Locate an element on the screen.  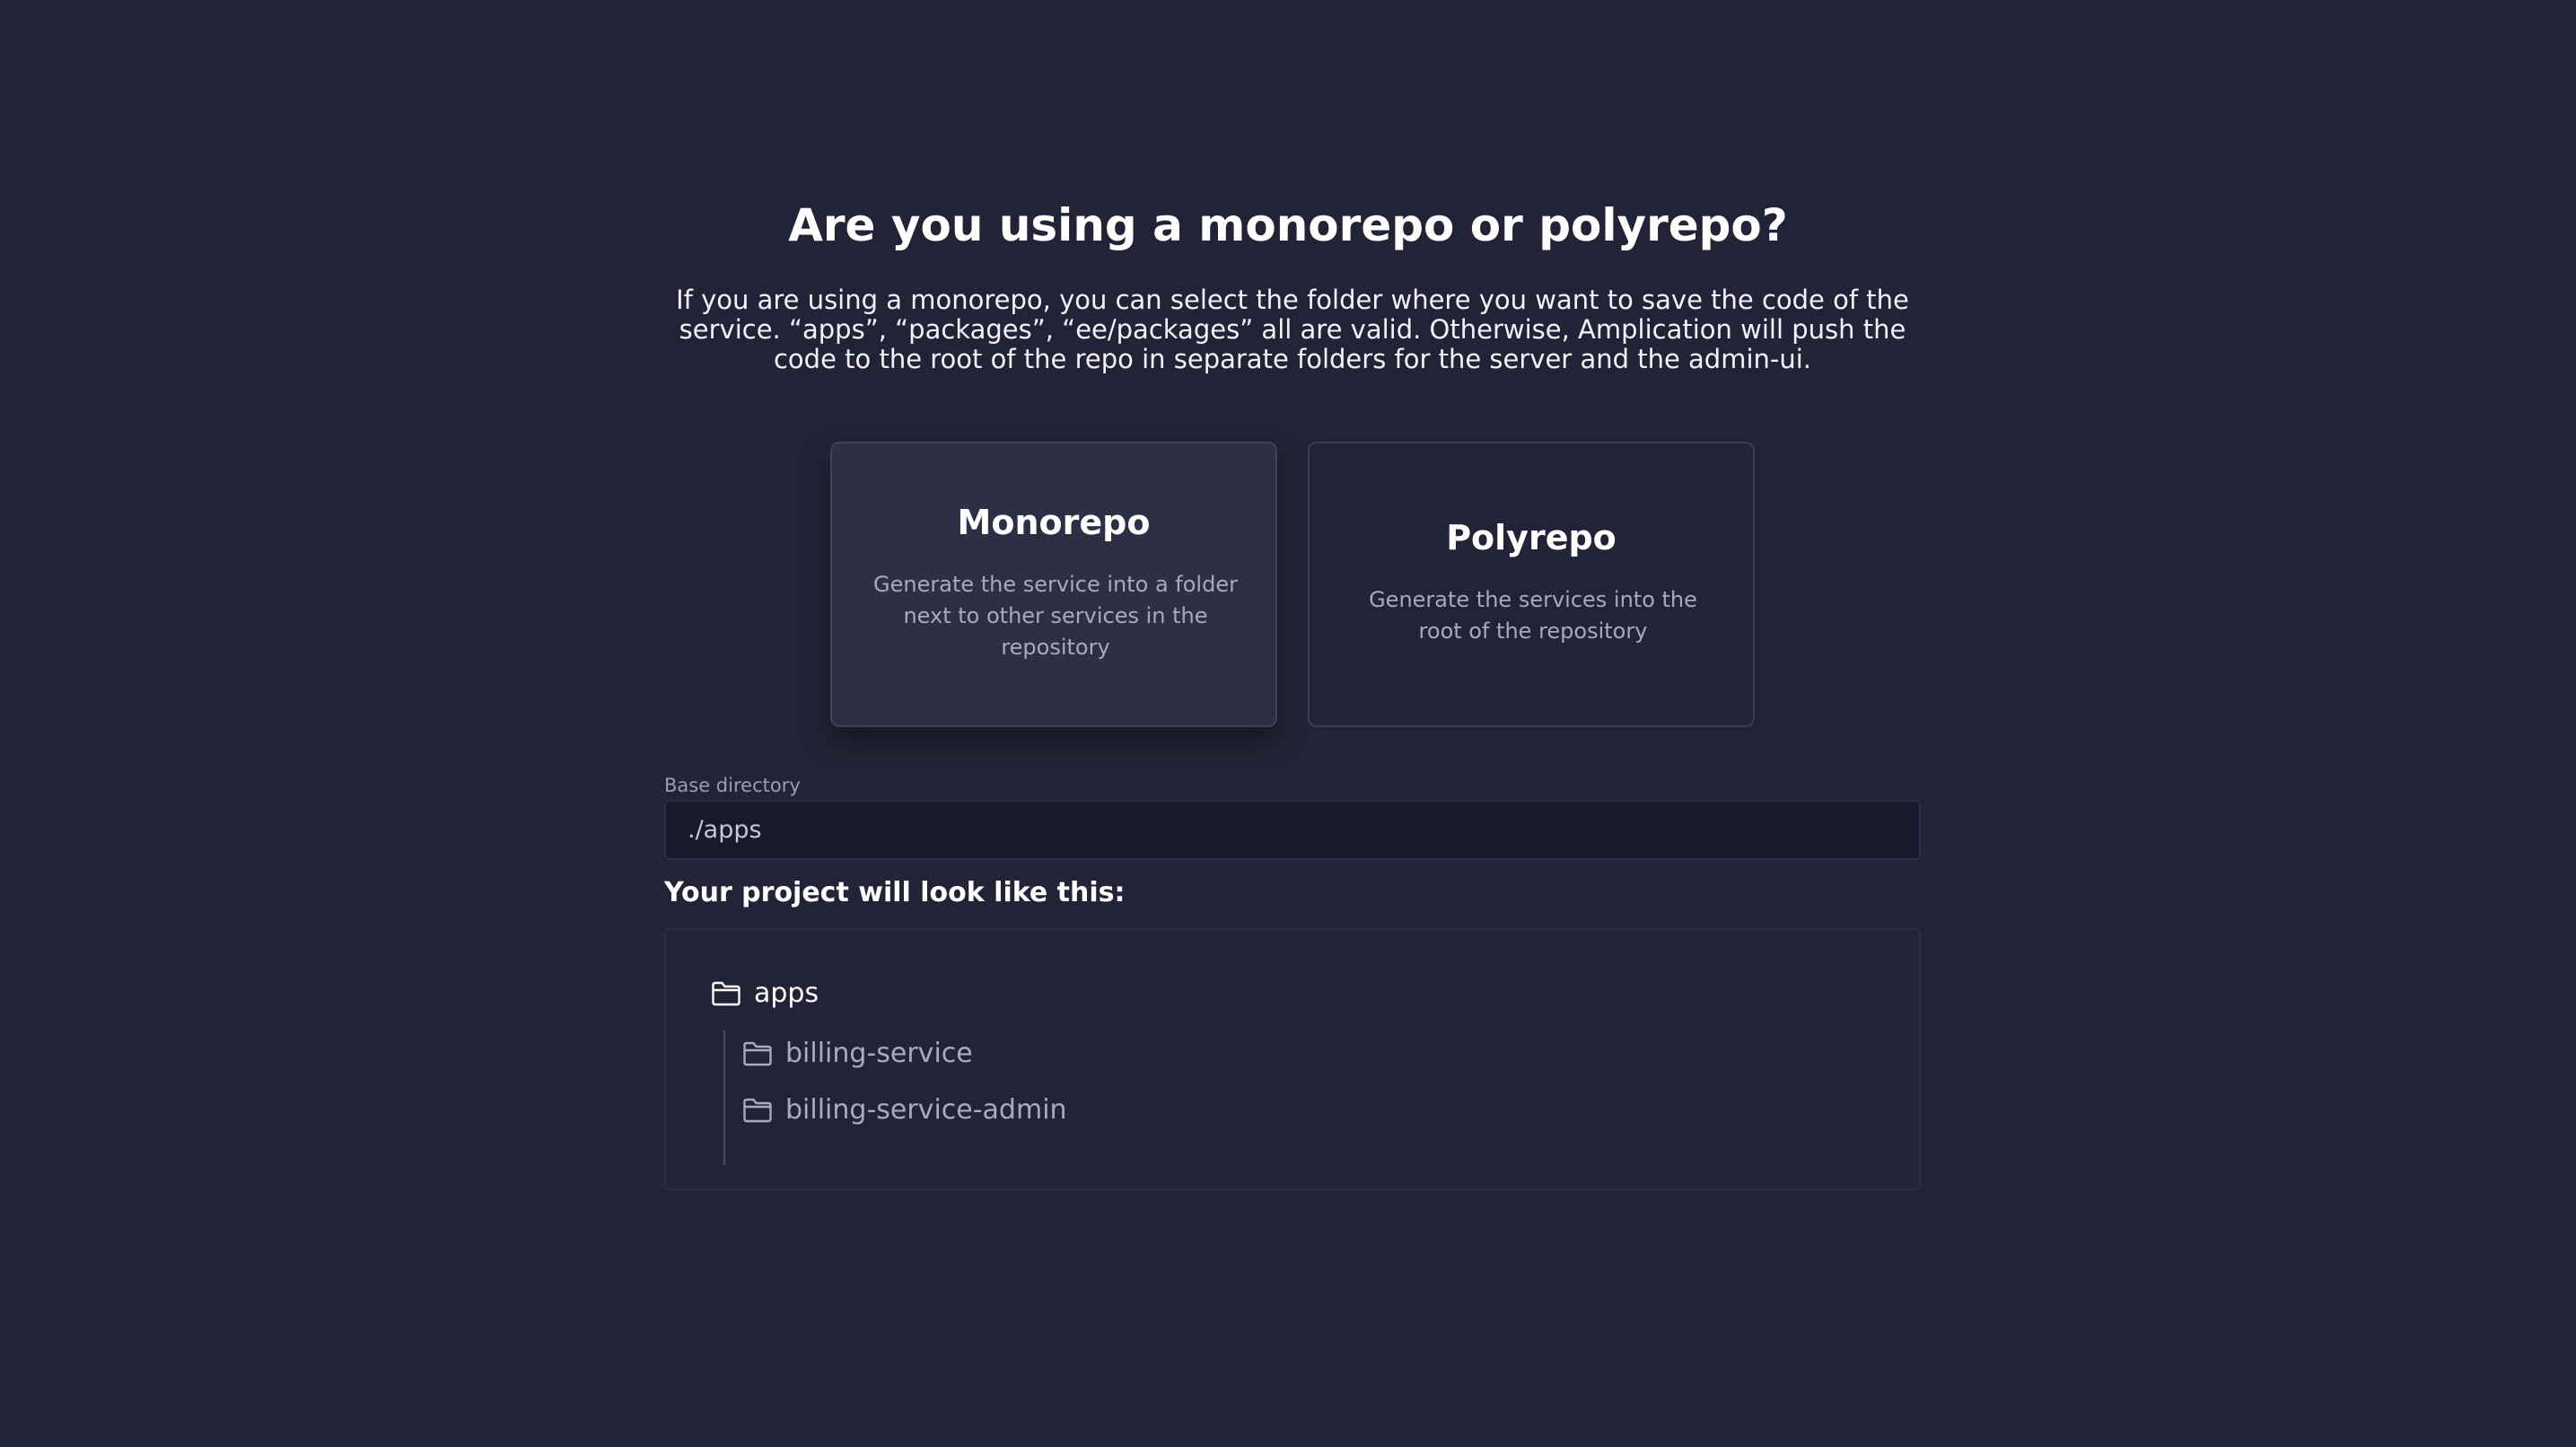
tree-child-folder: billing-service-admin is located at coordinates (904, 1110).